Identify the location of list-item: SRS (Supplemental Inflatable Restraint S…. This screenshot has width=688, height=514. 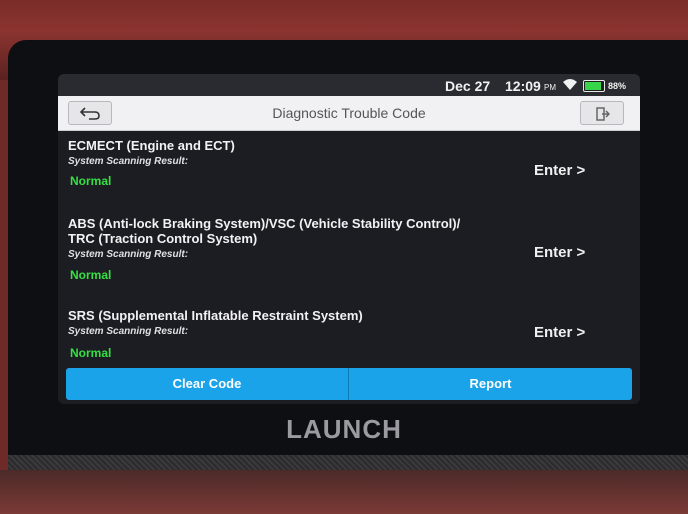
(349, 335).